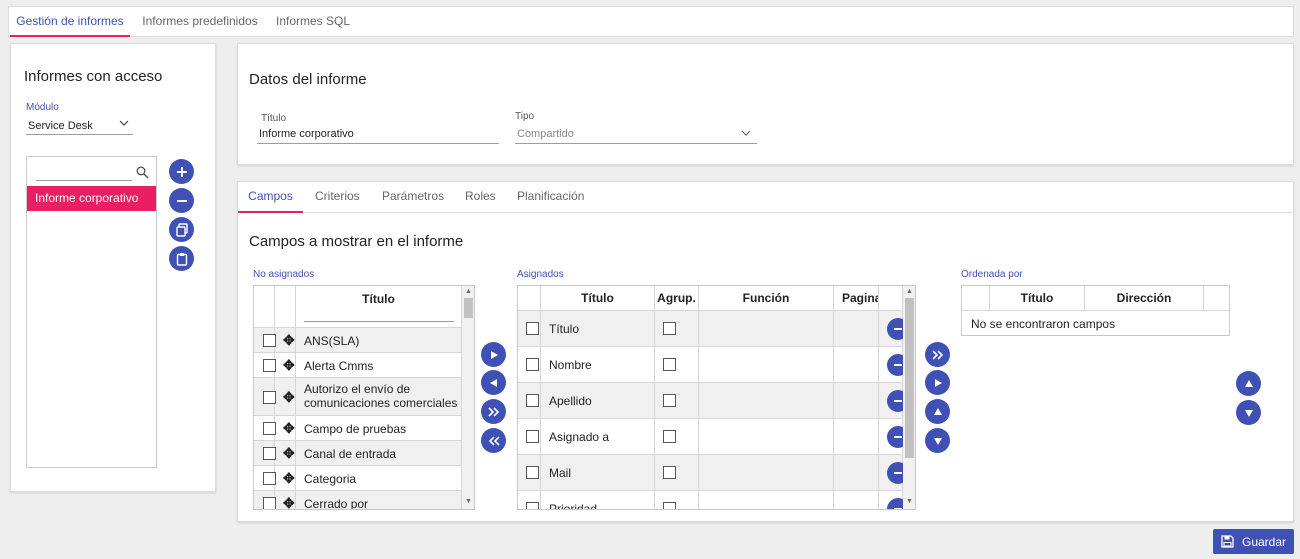 Image resolution: width=1300 pixels, height=559 pixels. Describe the element at coordinates (909, 397) in the screenshot. I see `assigned-scrollbar: ▲ ▼` at that location.